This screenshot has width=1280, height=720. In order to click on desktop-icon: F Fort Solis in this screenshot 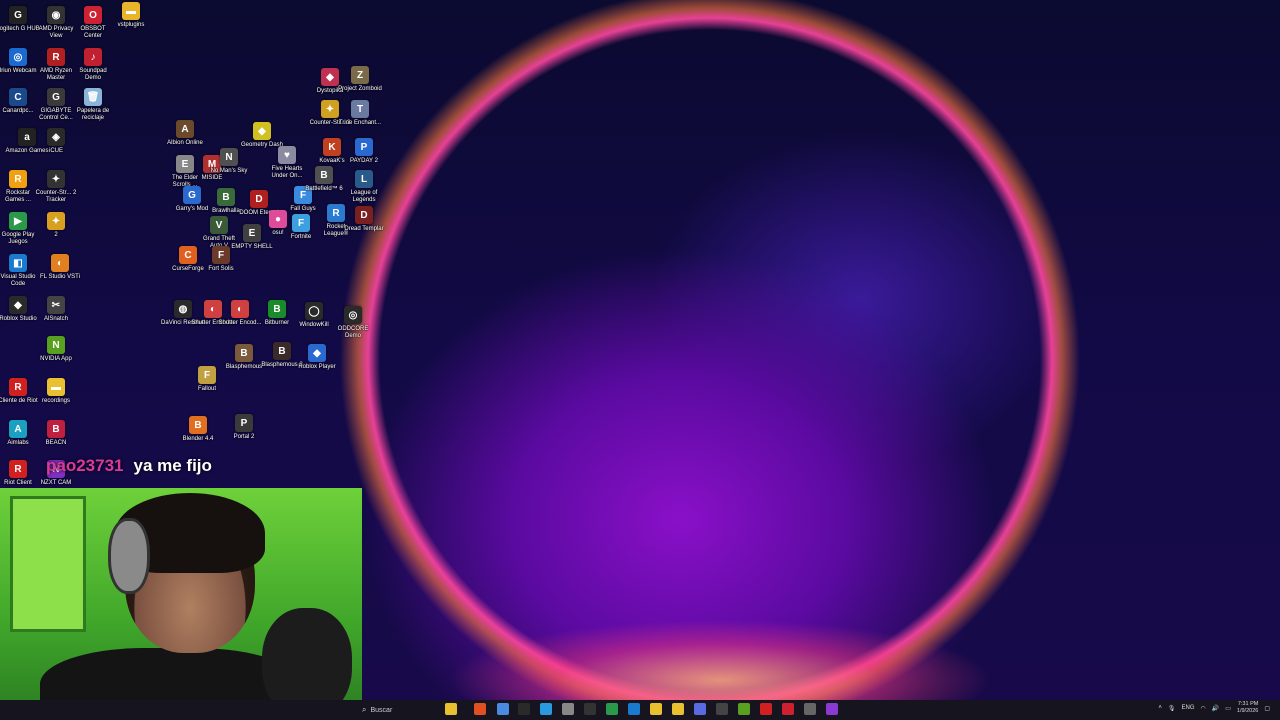, I will do `click(221, 259)`.